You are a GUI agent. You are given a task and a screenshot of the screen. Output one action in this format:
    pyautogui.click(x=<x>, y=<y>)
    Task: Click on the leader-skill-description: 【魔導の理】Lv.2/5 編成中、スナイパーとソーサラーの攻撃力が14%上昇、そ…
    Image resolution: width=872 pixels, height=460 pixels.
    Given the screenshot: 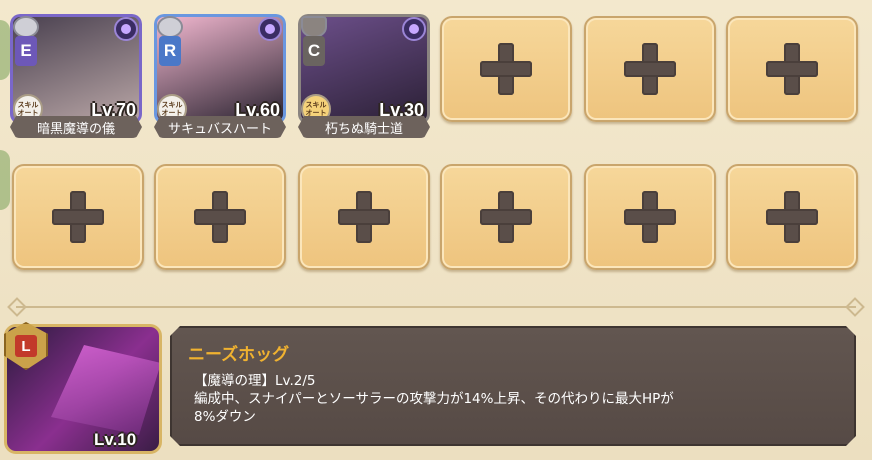 What is the action you would take?
    pyautogui.click(x=504, y=399)
    